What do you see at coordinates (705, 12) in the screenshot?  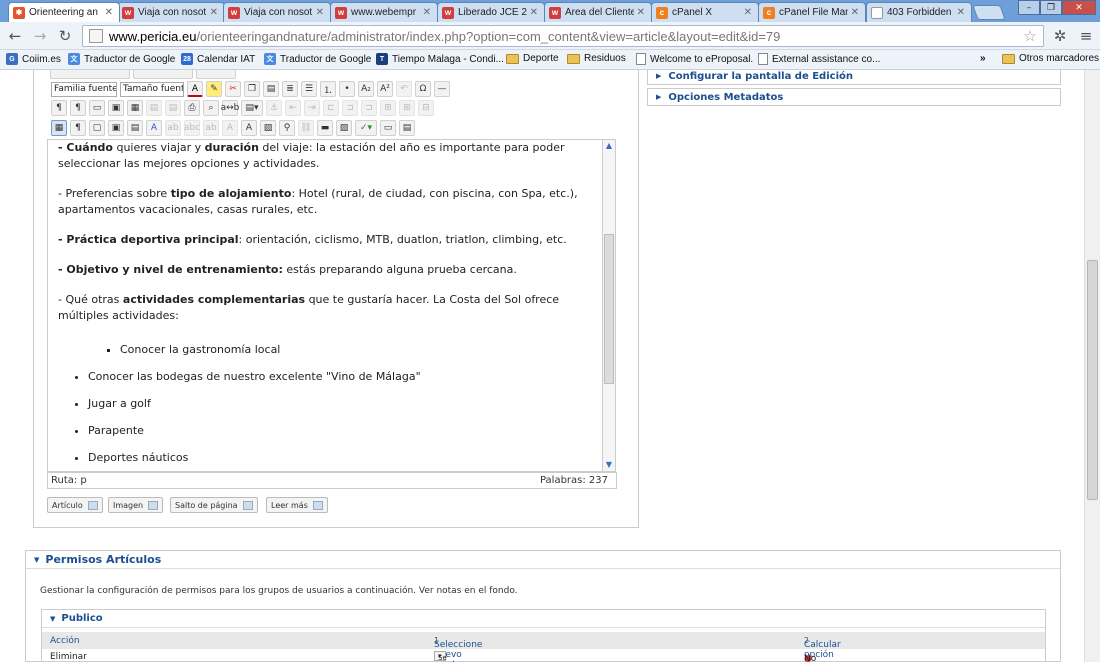 I see `tab-cpanel-x: c cPanel X ✕` at bounding box center [705, 12].